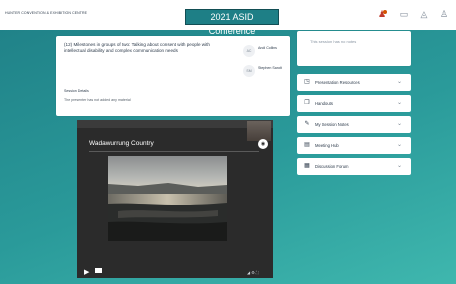 This screenshot has height=284, width=456. I want to click on chat-glyph: ▭, so click(404, 14).